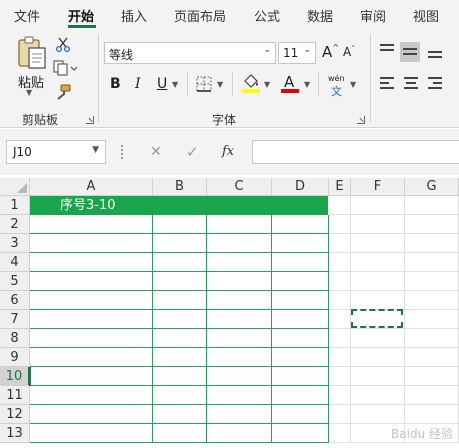 This screenshot has width=459, height=448. I want to click on name-box: J10 ▼, so click(56, 152).